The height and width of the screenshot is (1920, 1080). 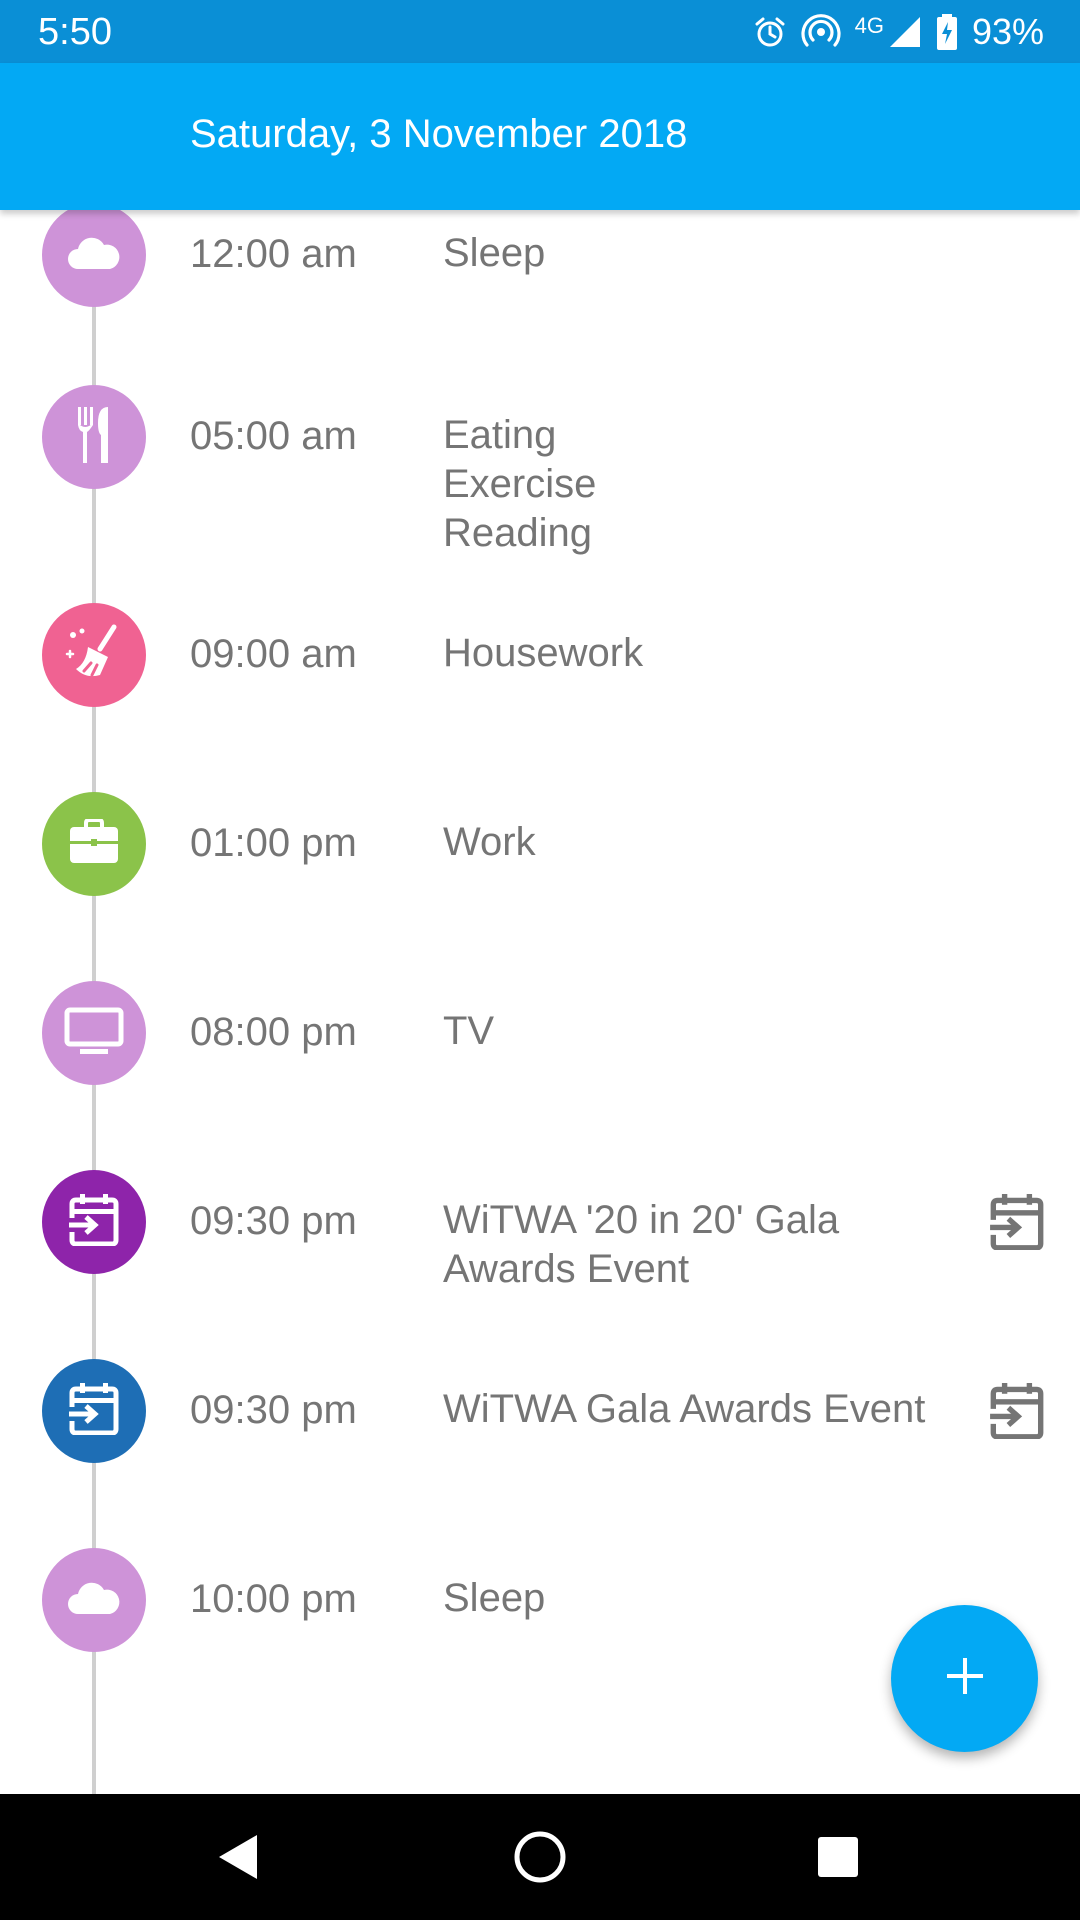 I want to click on item-label: WiTWA Gala Awards Event, so click(x=684, y=1409).